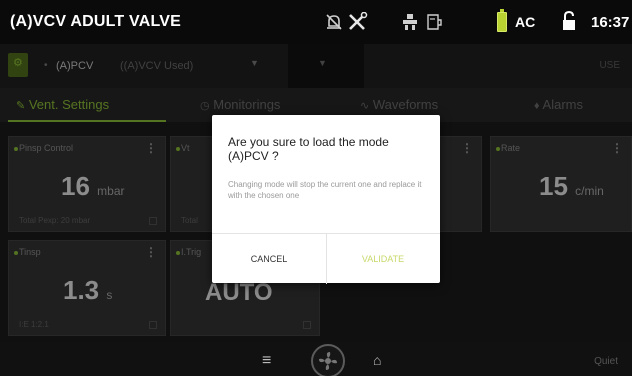  Describe the element at coordinates (610, 22) in the screenshot. I see `clock: 16:37` at that location.